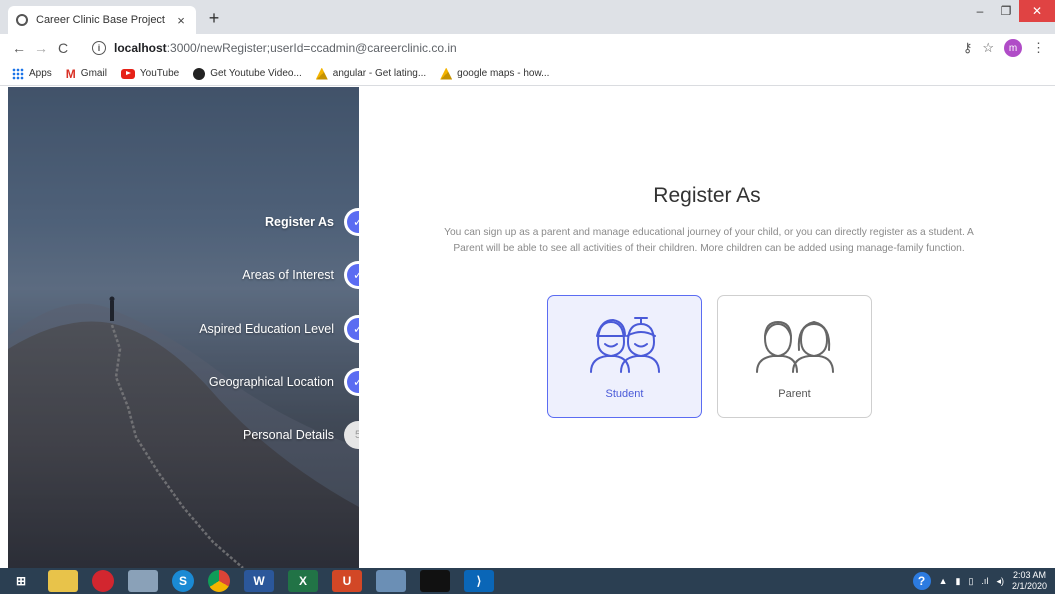 Image resolution: width=1055 pixels, height=594 pixels. I want to click on parent-option-label: Parent, so click(794, 394).